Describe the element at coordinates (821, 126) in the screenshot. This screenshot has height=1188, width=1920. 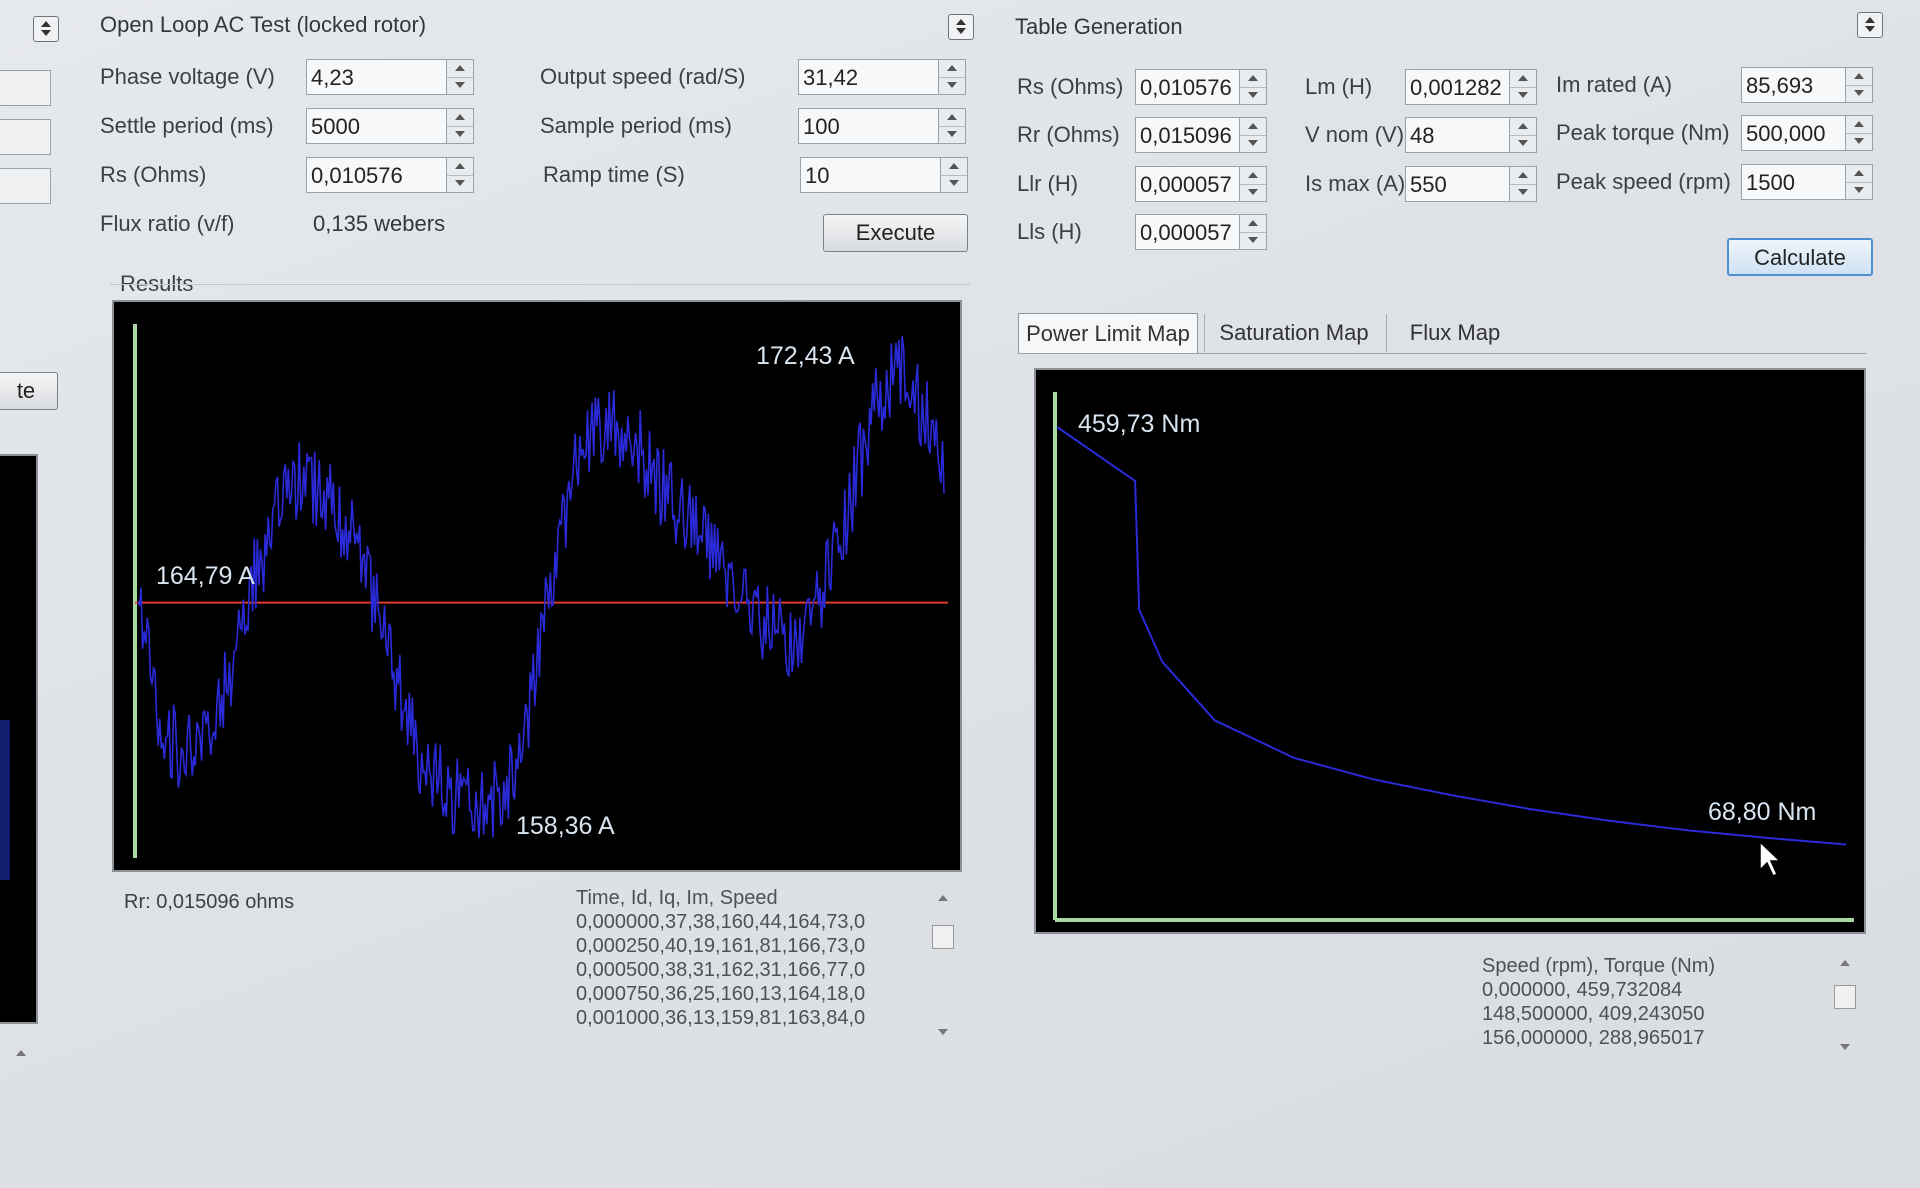
I see `sample-period-value: 100` at that location.